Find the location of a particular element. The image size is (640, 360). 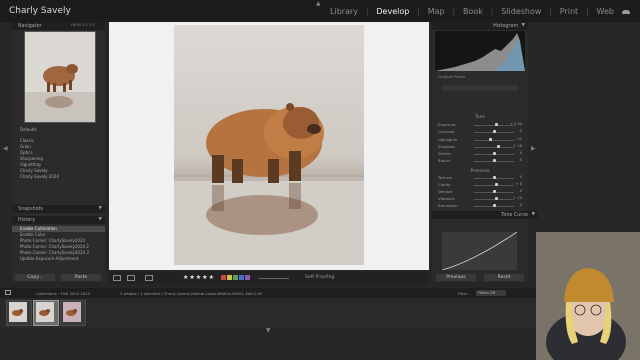

navigator-header: Navigator Fit Fill 1:1 3:1 is located at coordinates (58, 26).